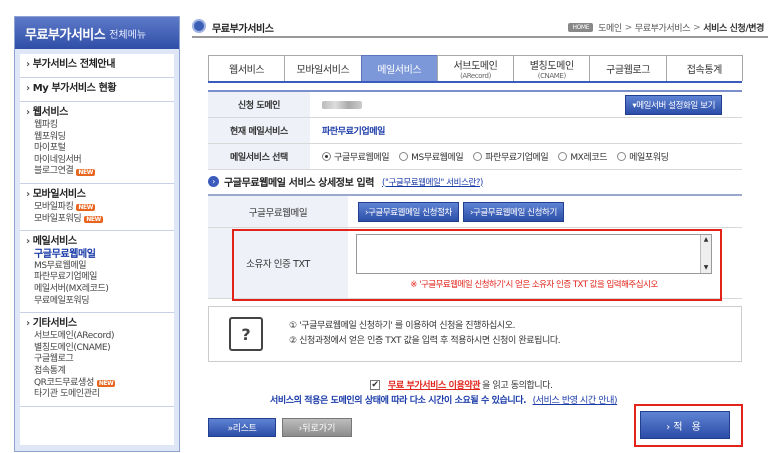  I want to click on sidebar-heading: 웹서비스, so click(97, 113).